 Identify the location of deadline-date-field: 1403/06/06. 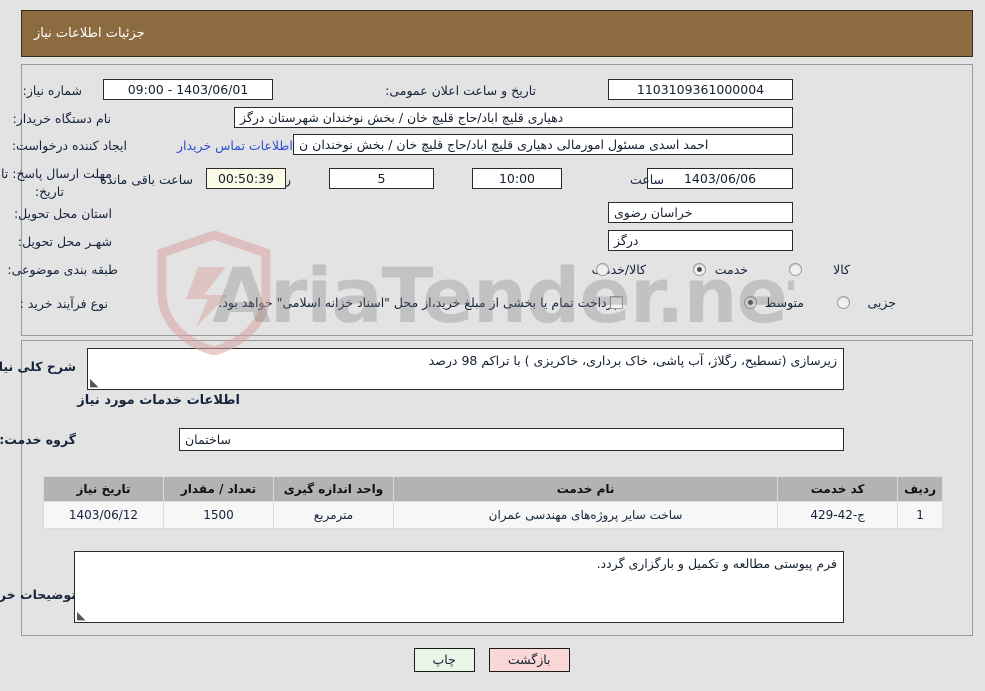
(721, 178).